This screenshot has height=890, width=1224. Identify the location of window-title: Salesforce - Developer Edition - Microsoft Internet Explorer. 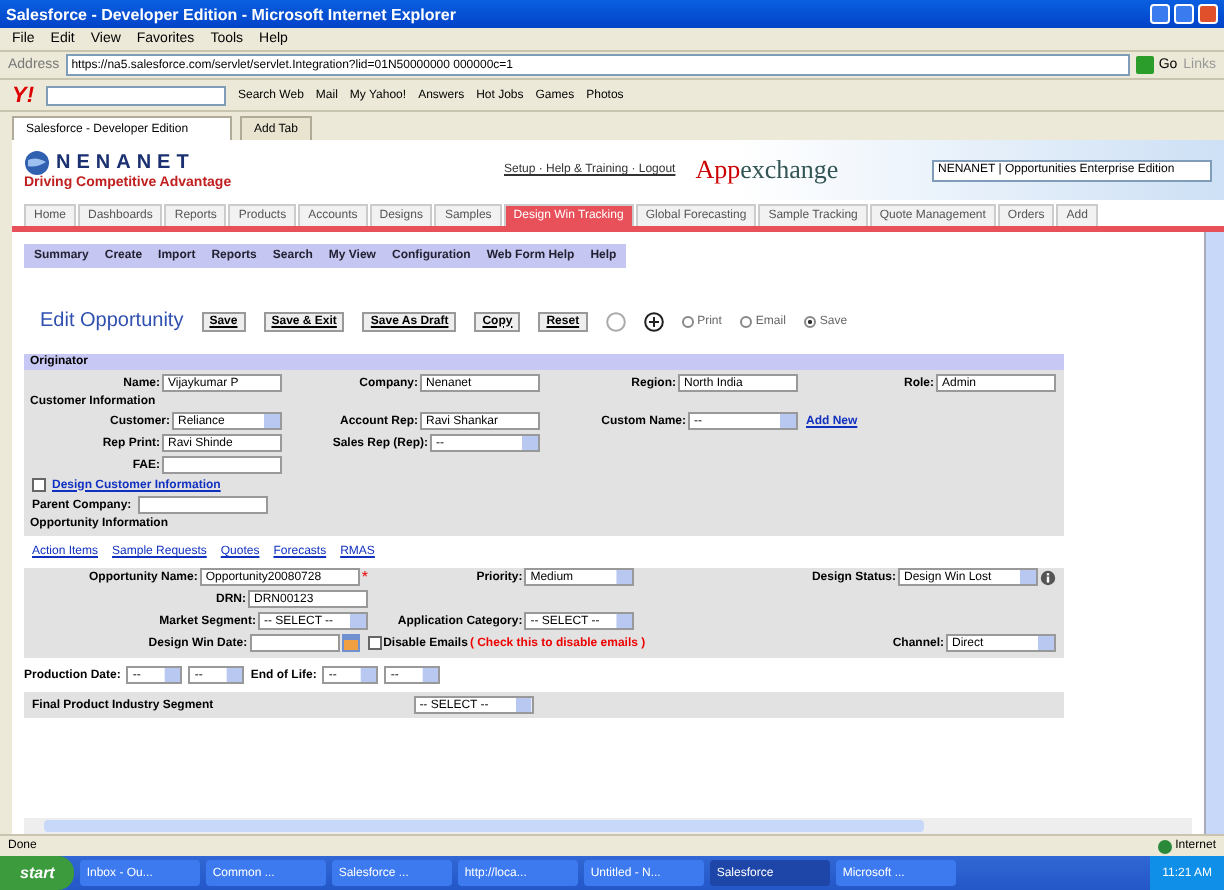
(231, 14).